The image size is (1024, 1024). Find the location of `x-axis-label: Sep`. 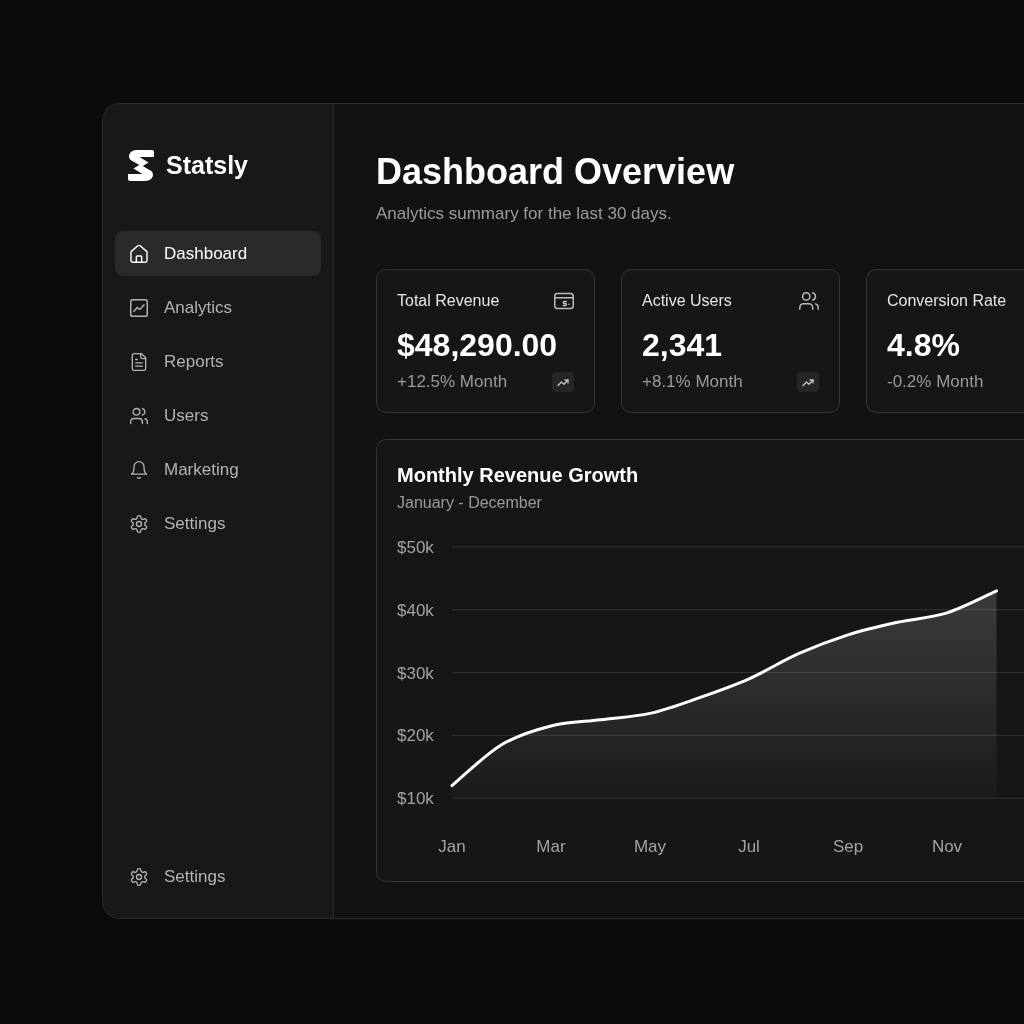

x-axis-label: Sep is located at coordinates (848, 846).